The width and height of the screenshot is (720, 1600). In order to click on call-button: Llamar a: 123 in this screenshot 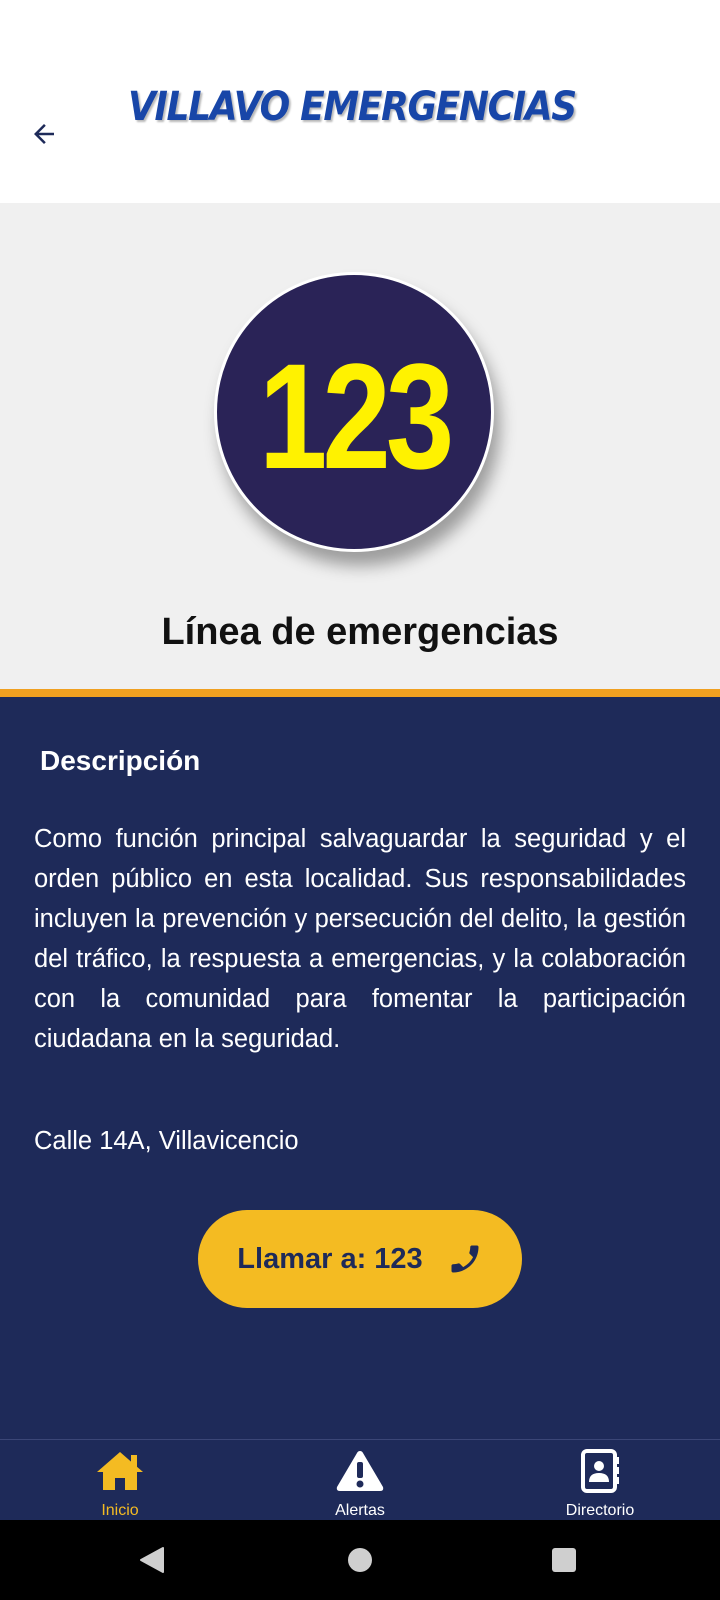, I will do `click(360, 1259)`.